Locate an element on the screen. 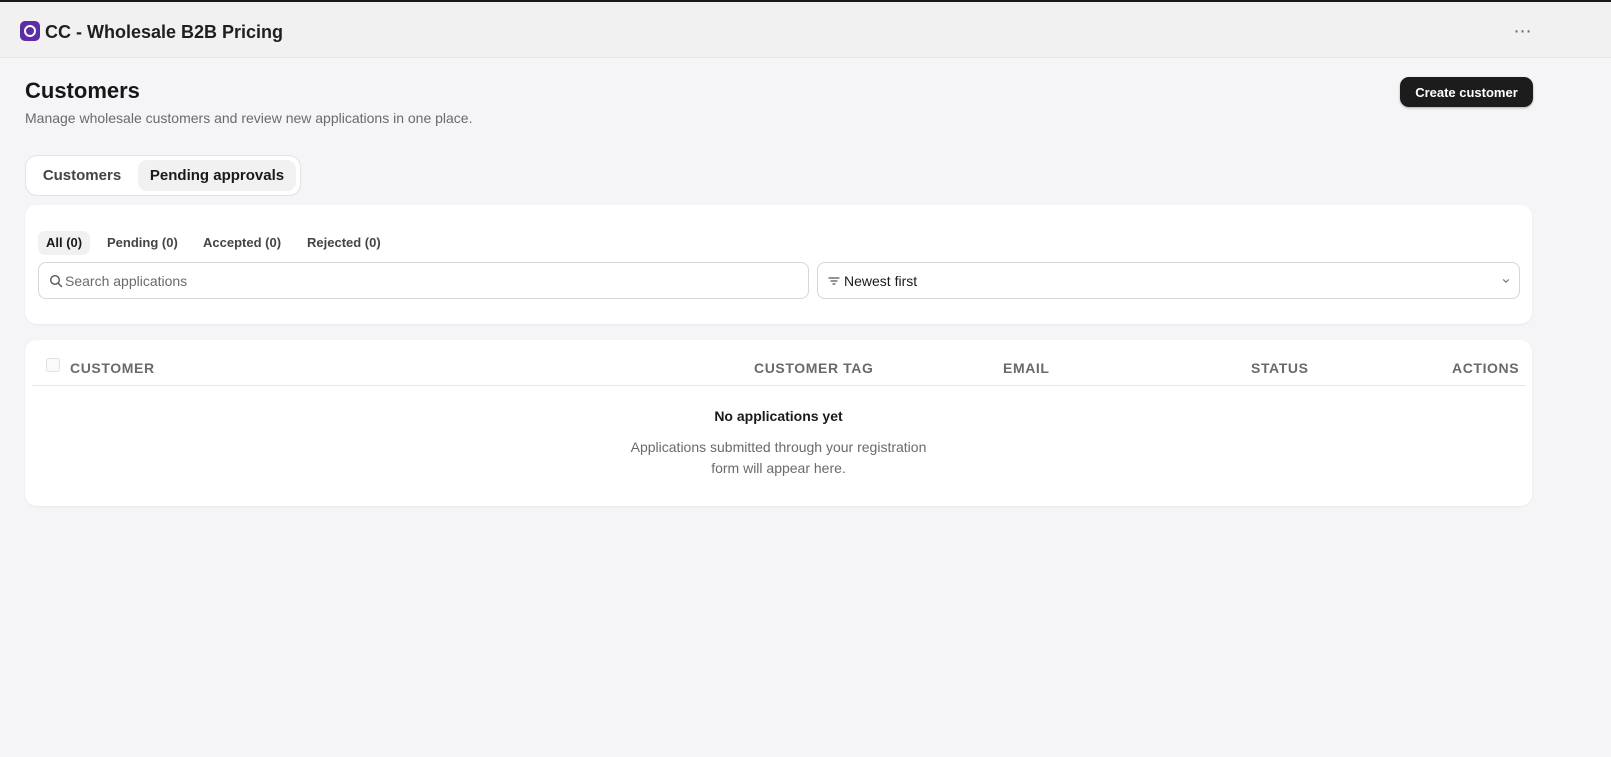  sort-icon is located at coordinates (834, 281).